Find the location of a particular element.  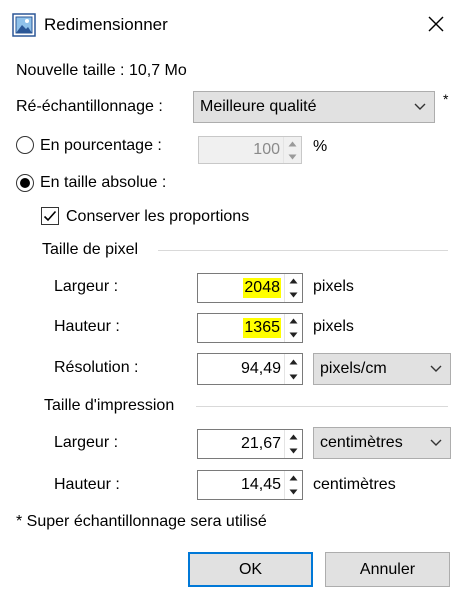

keep-proportions-label: Conserver les proportions is located at coordinates (158, 216).